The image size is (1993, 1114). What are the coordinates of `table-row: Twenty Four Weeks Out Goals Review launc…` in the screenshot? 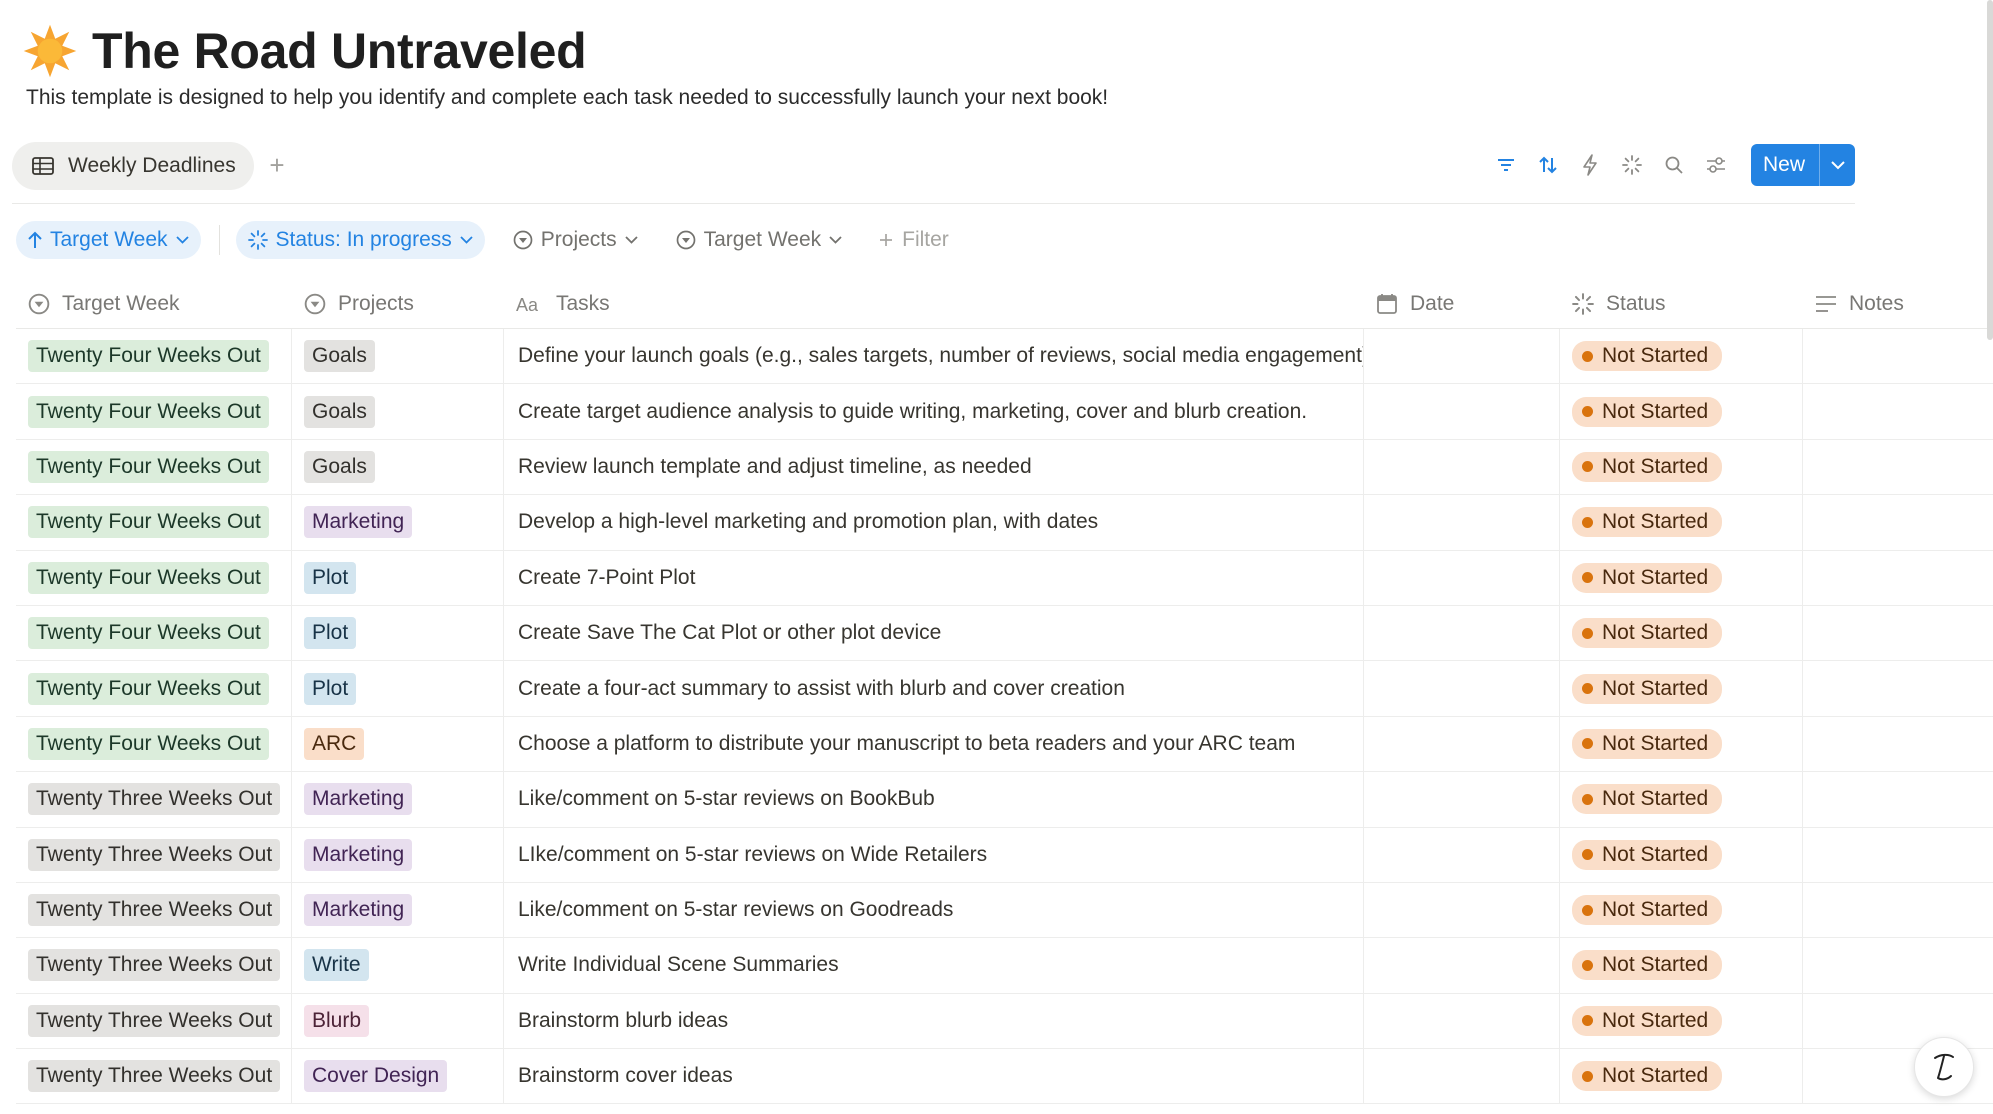 It's located at (1004, 467).